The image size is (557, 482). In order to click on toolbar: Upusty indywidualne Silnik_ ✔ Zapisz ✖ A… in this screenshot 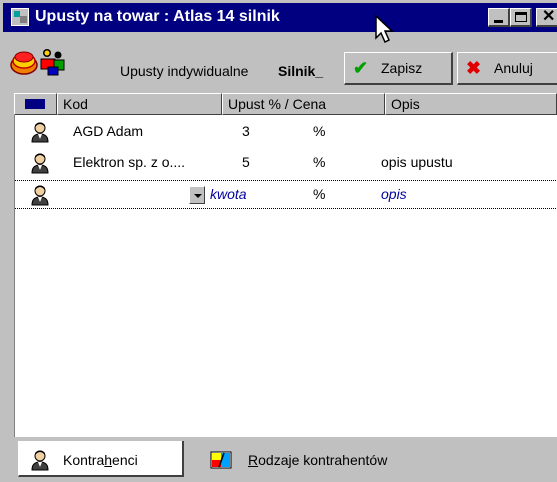, I will do `click(280, 61)`.